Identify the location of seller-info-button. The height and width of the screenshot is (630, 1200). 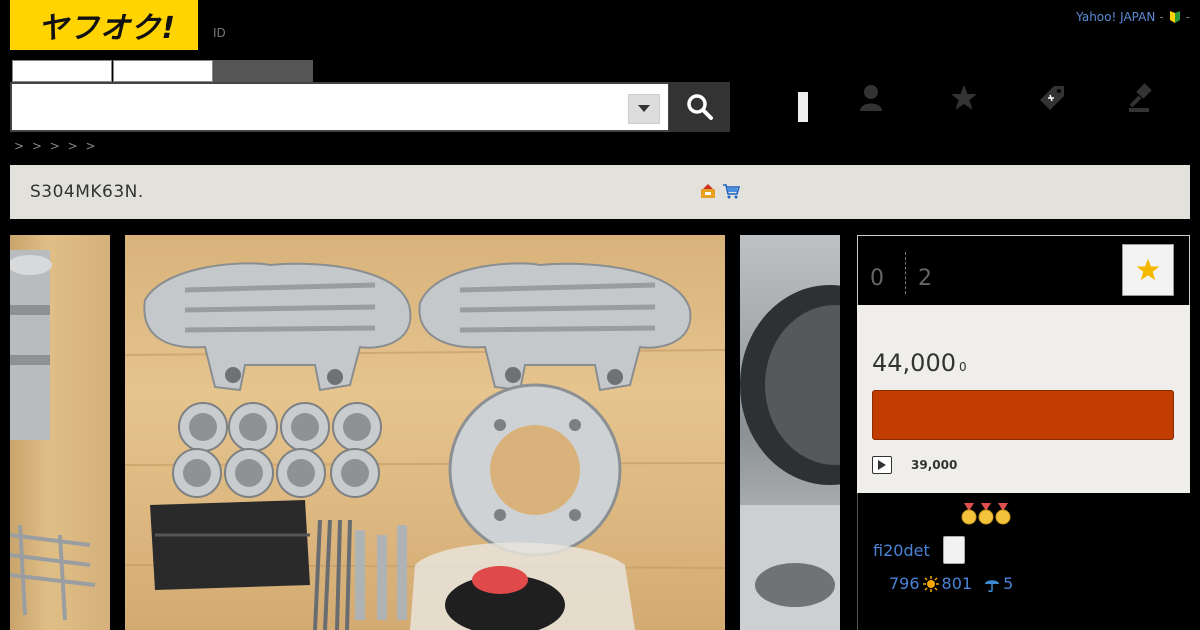
(954, 550).